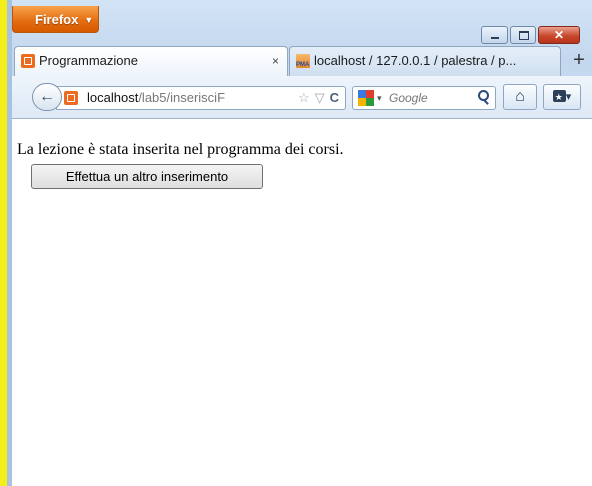  I want to click on search-engine-dropdown-icon: ▾, so click(379, 98).